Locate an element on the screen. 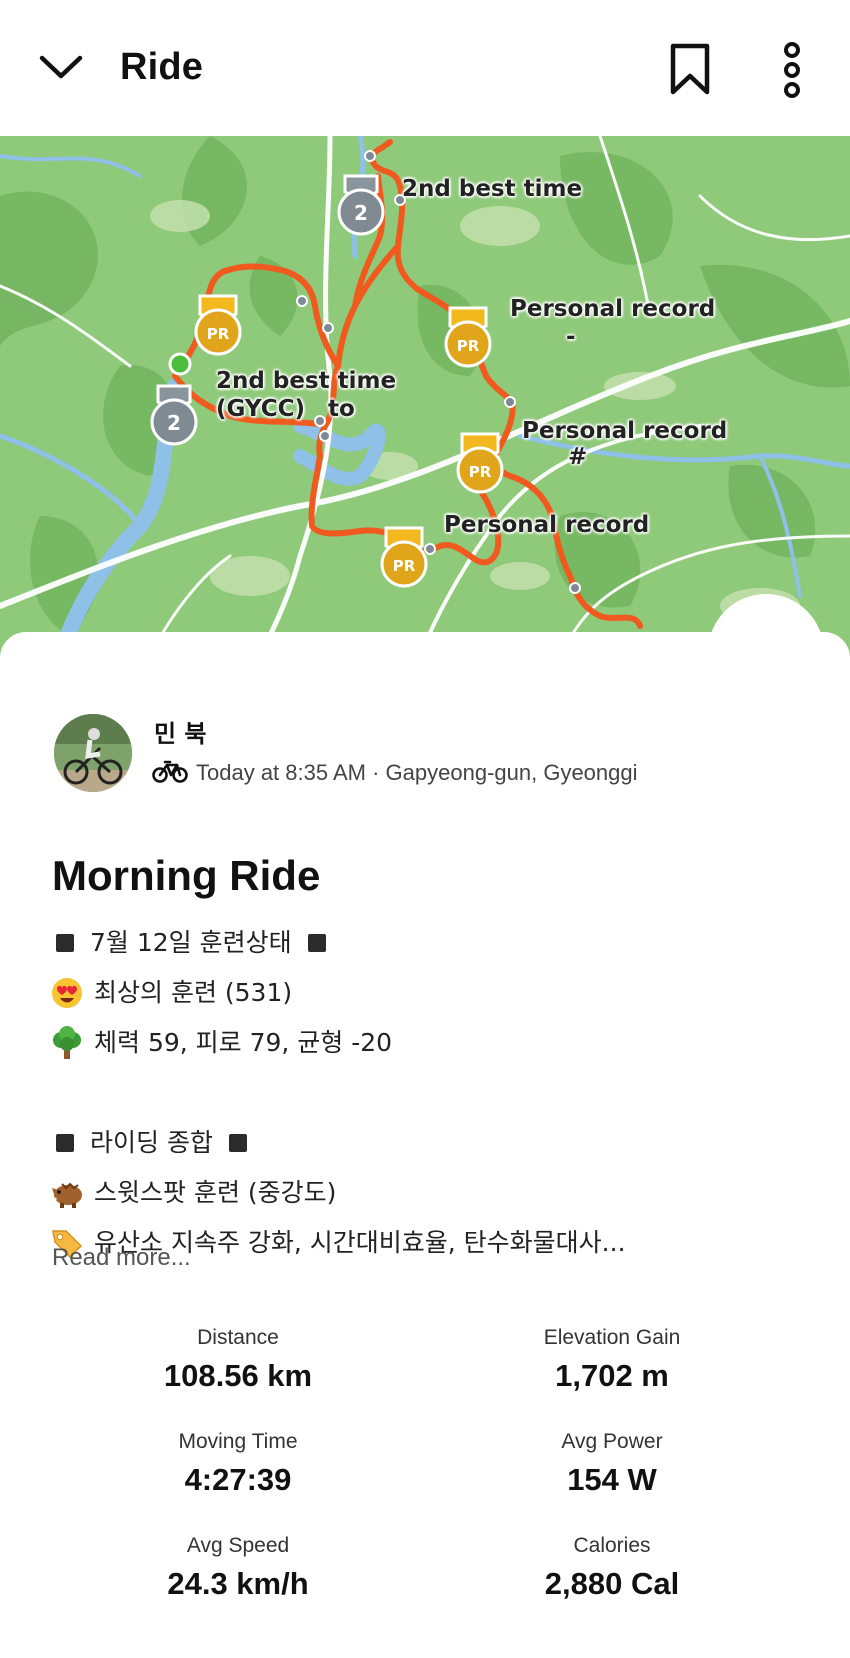 Image resolution: width=850 pixels, height=1658 pixels. stat-elevation-gain: Elevation Gain 1,702 m is located at coordinates (612, 1360).